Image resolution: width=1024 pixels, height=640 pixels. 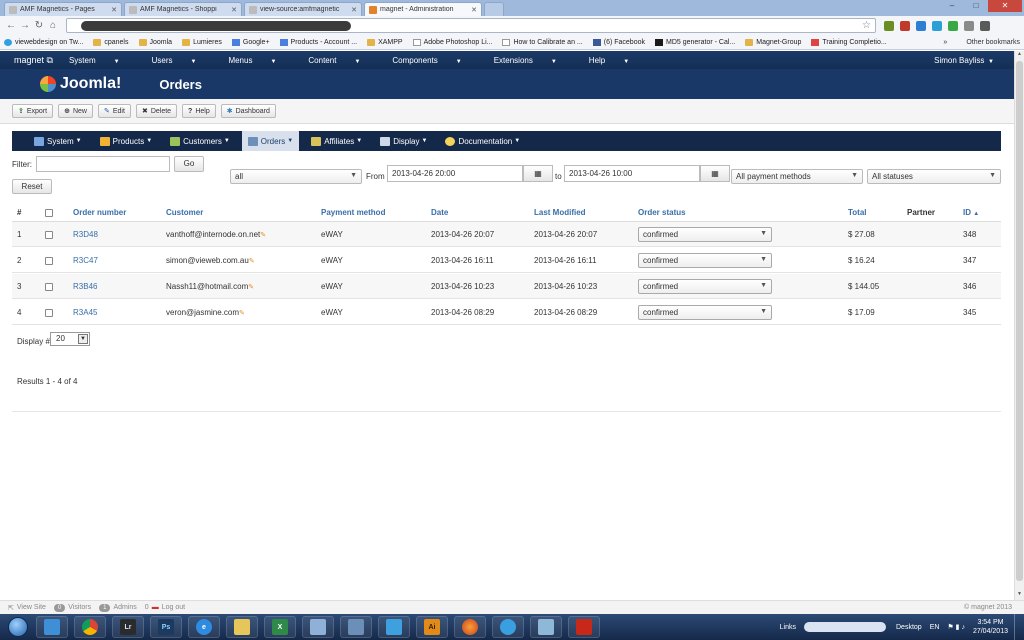 I want to click on new-button: ⊕ New, so click(x=75, y=111).